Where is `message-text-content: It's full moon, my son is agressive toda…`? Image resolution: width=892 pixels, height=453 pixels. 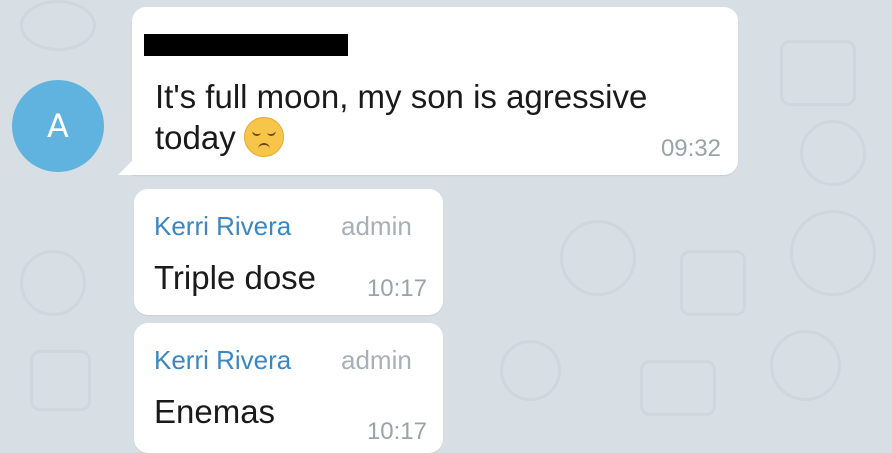
message-text-content: It's full moon, my son is agressive toda… is located at coordinates (401, 117).